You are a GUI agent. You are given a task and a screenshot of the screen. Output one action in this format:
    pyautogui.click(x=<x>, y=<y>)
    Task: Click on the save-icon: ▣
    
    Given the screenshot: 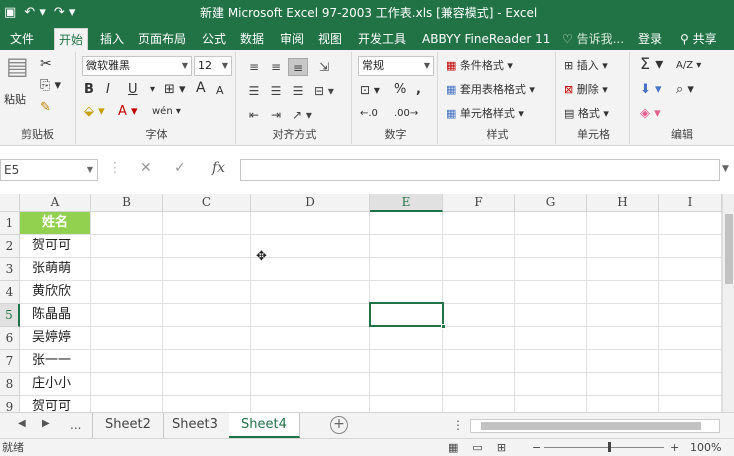 What is the action you would take?
    pyautogui.click(x=10, y=13)
    